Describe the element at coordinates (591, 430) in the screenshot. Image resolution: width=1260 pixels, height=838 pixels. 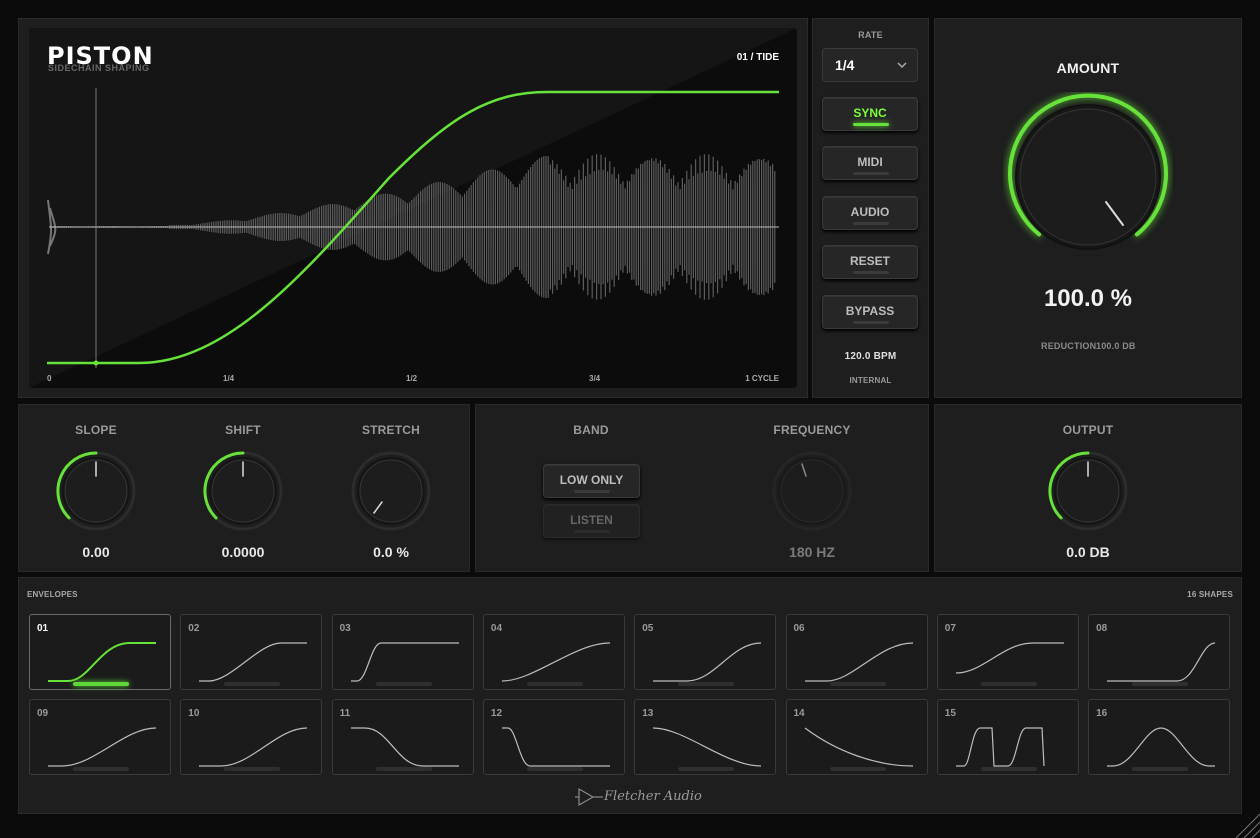
I see `band-label: BAND` at that location.